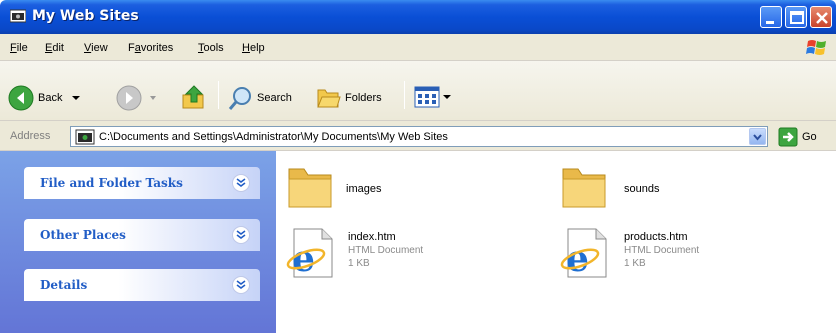 The width and height of the screenshot is (836, 333). Describe the element at coordinates (253, 48) in the screenshot. I see `menu-help: Help` at that location.